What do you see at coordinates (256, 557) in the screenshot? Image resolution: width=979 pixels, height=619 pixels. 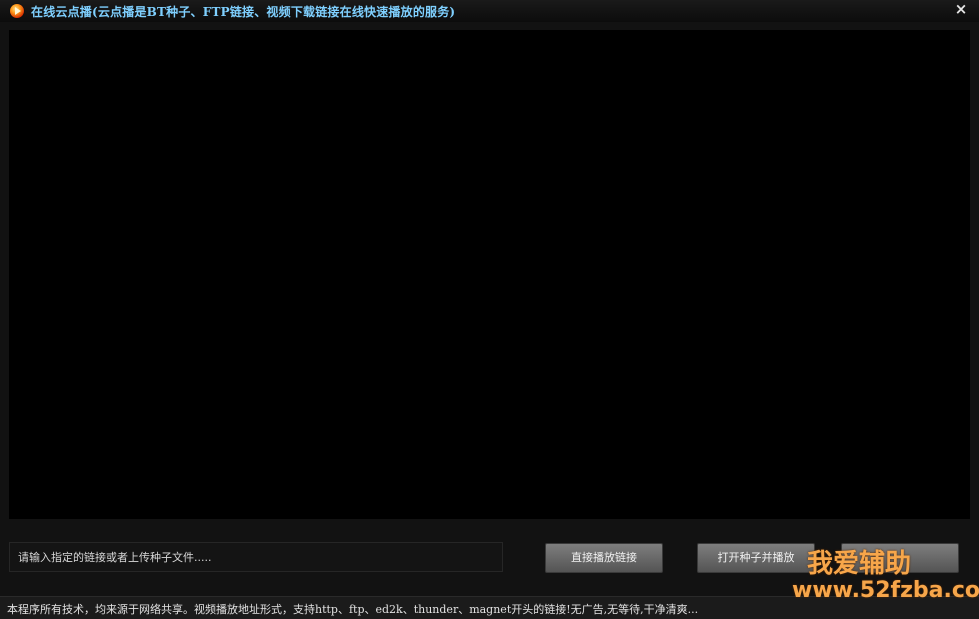 I see `url-input` at bounding box center [256, 557].